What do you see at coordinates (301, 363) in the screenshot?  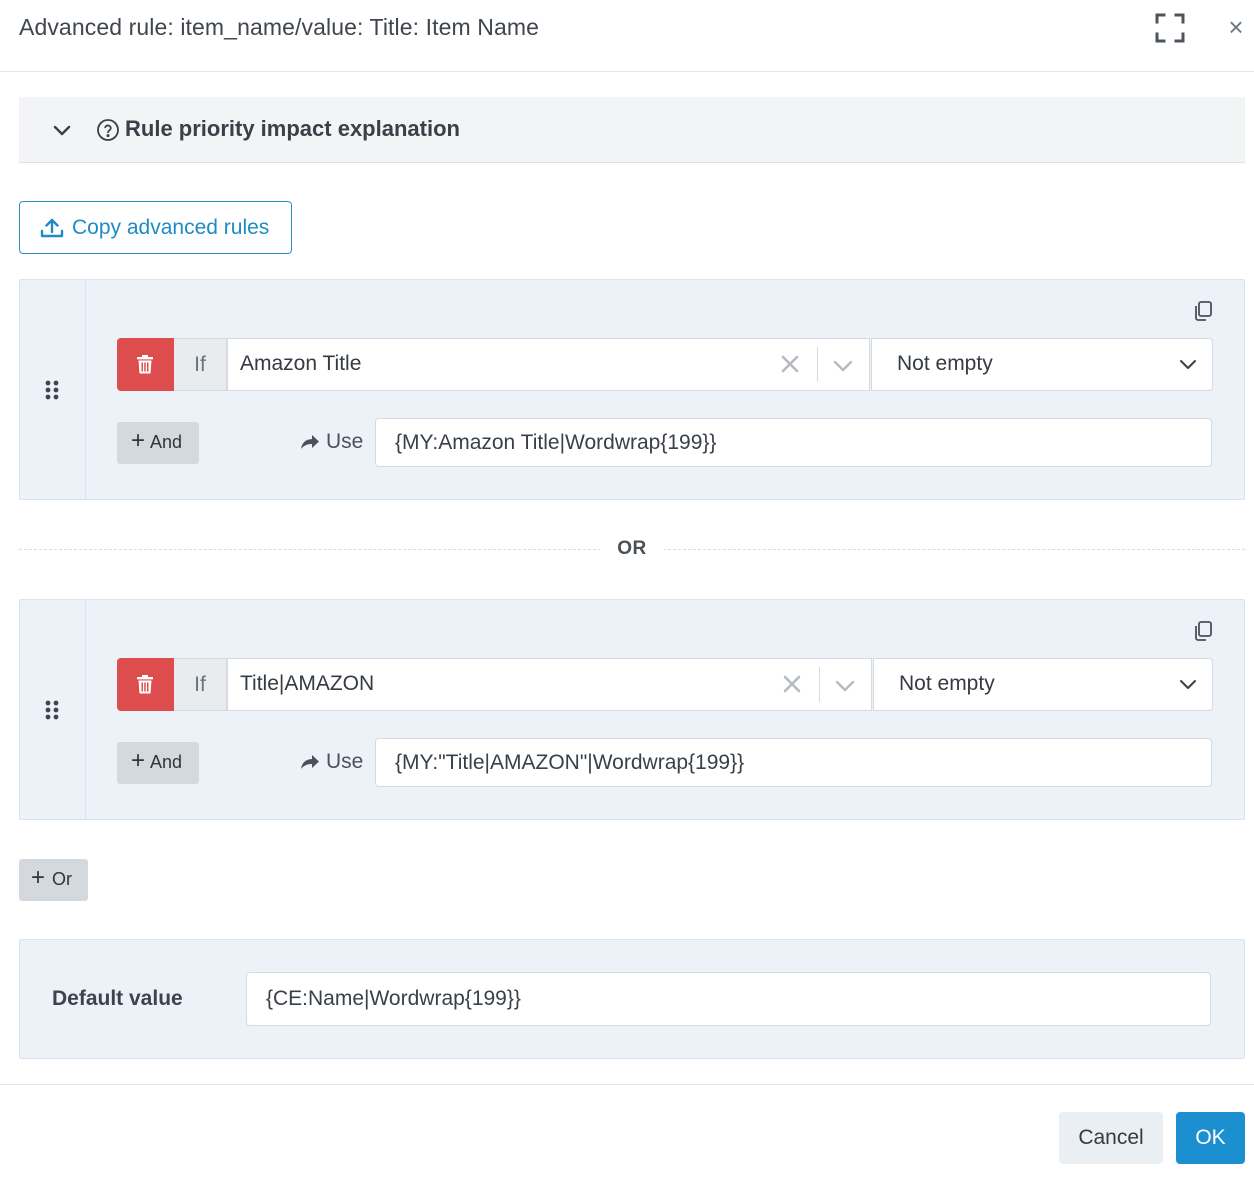 I see `field-select-value: Amazon Title` at bounding box center [301, 363].